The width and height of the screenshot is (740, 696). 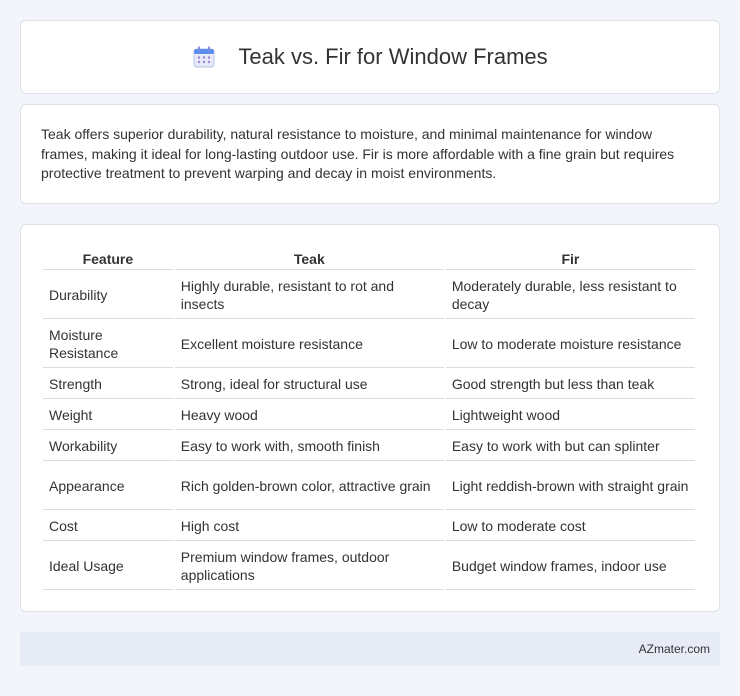 What do you see at coordinates (108, 344) in the screenshot?
I see `cell-feature: Moisture Resistance` at bounding box center [108, 344].